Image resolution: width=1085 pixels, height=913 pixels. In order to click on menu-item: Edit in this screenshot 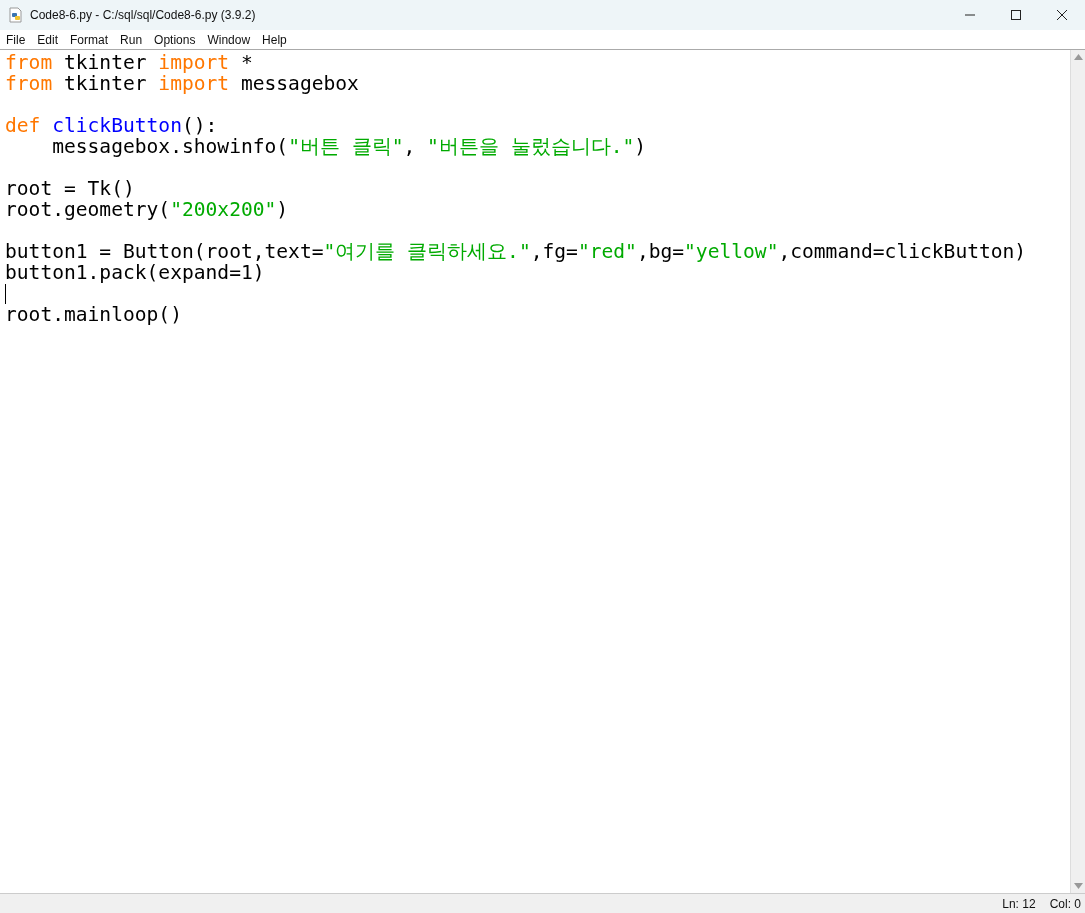, I will do `click(48, 39)`.